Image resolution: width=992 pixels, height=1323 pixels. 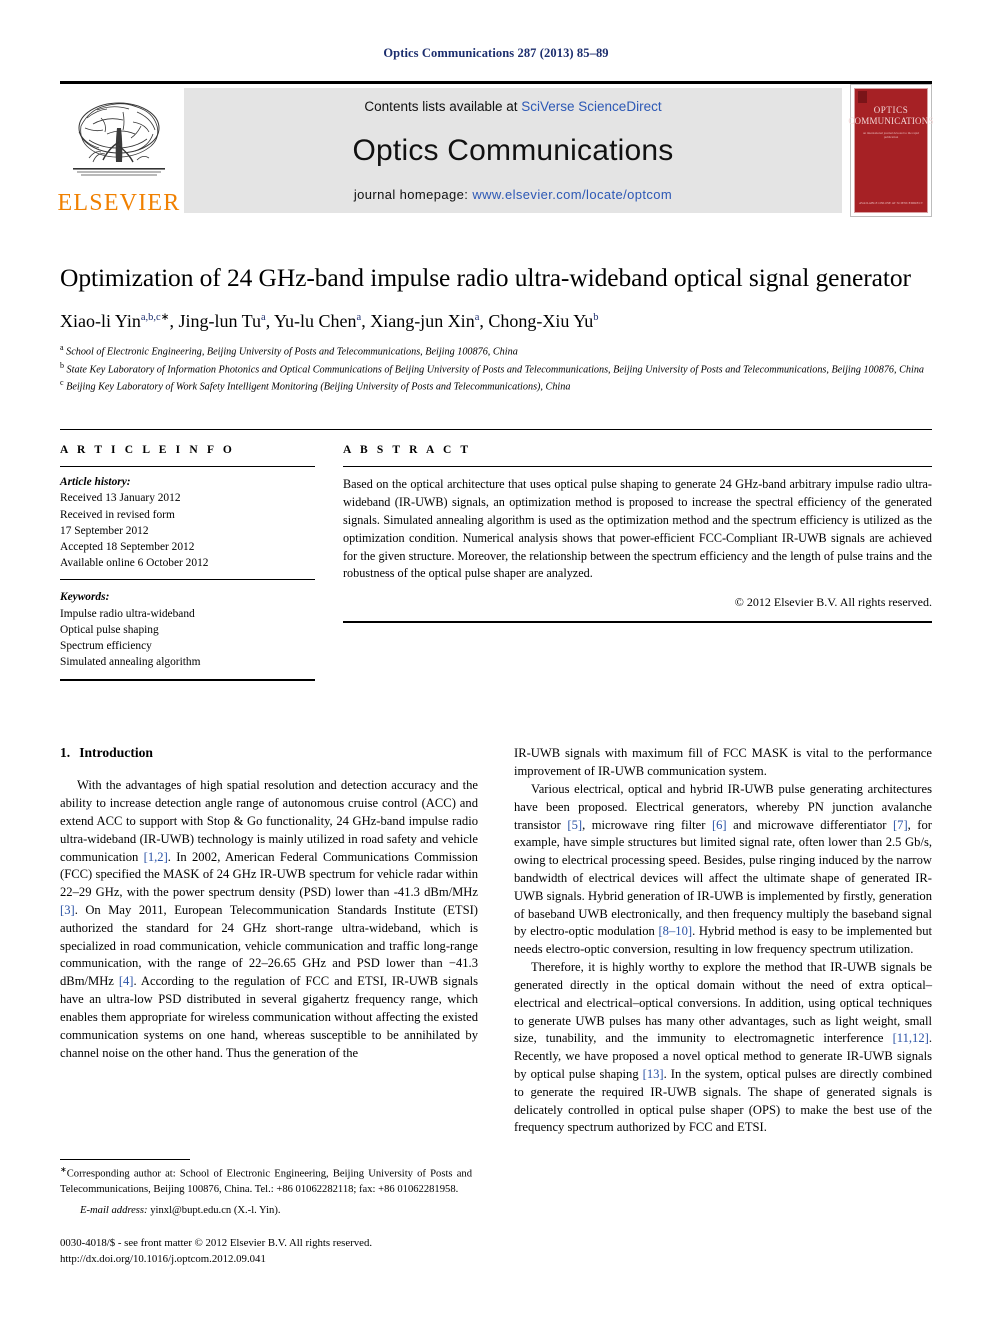 I want to click on cover-publisher-mark-icon, so click(x=862, y=97).